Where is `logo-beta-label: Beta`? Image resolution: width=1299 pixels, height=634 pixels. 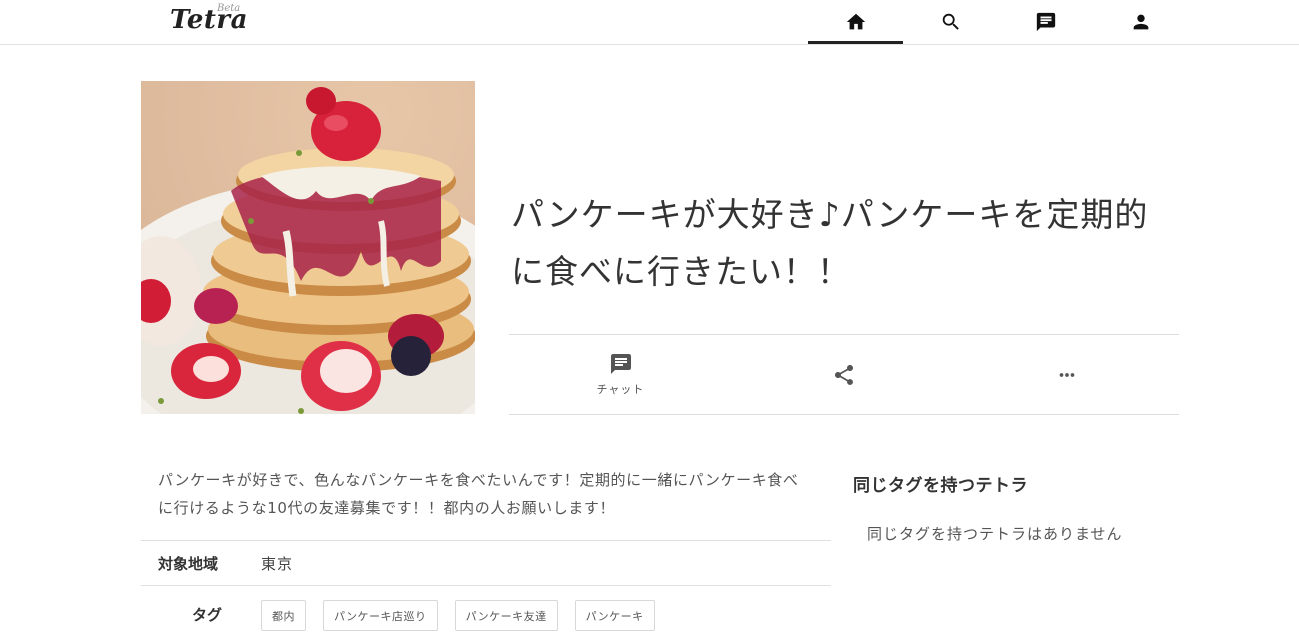 logo-beta-label: Beta is located at coordinates (229, 8).